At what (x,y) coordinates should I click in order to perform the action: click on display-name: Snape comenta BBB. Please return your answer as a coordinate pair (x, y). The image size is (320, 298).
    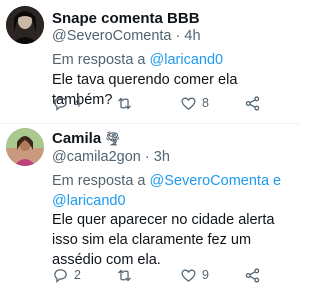
    Looking at the image, I should click on (126, 18).